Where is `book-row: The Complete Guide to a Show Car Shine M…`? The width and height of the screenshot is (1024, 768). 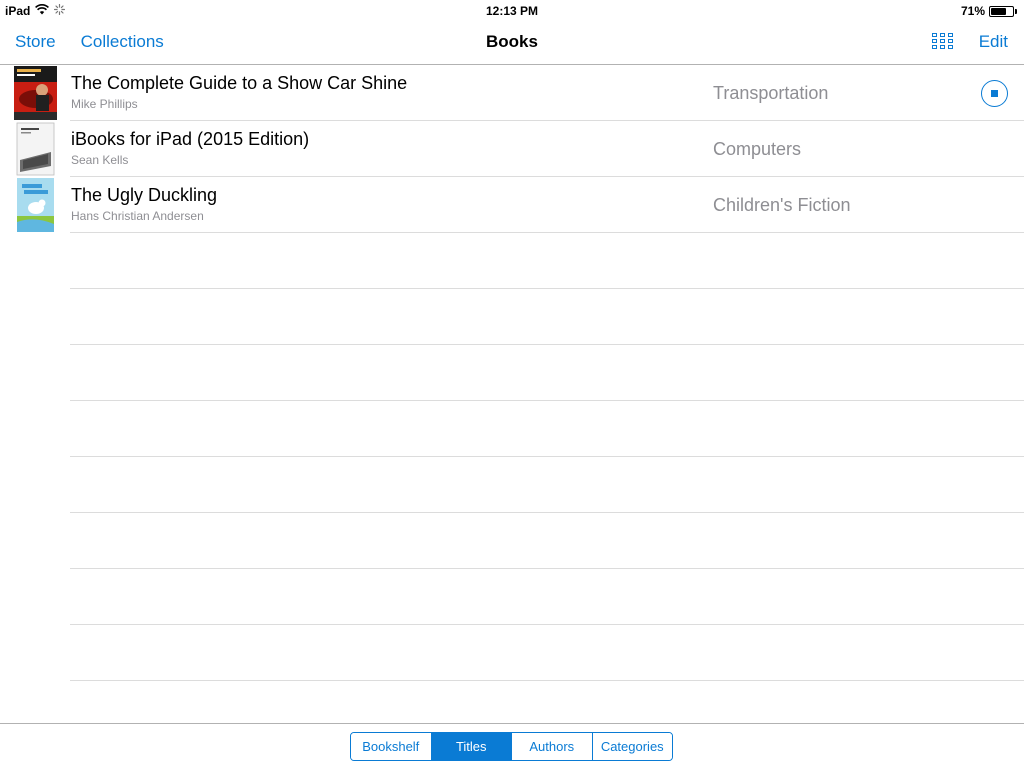 book-row: The Complete Guide to a Show Car Shine M… is located at coordinates (512, 93).